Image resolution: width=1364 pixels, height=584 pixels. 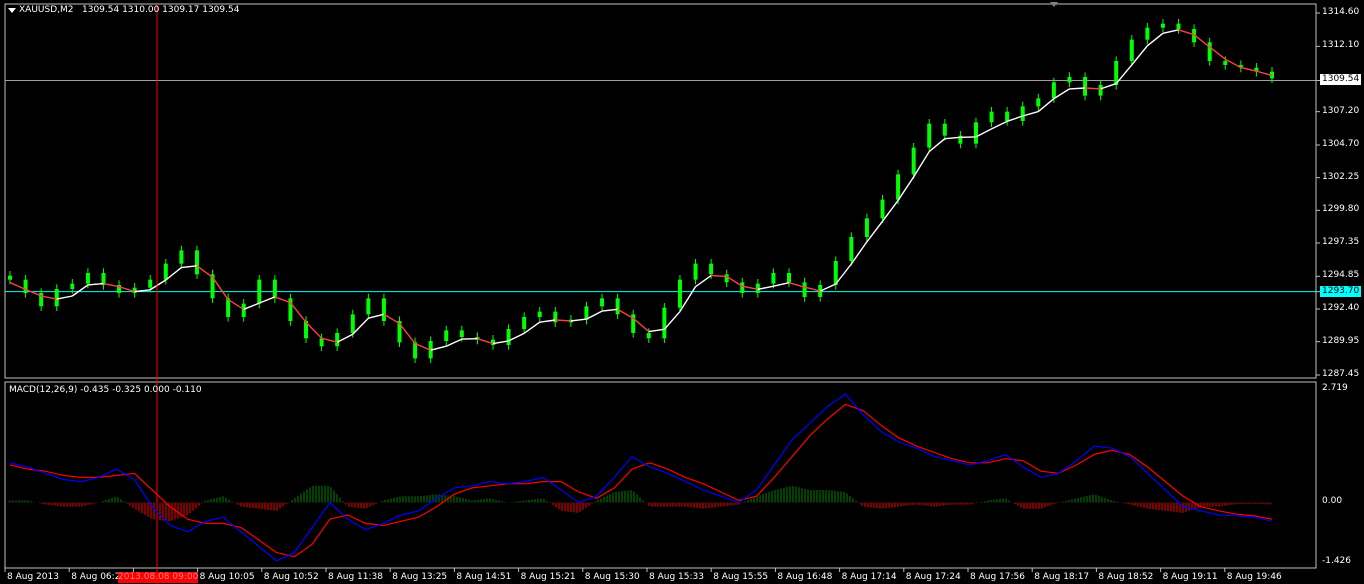 What do you see at coordinates (1341, 45) in the screenshot?
I see `price-tick-label: 1312.10` at bounding box center [1341, 45].